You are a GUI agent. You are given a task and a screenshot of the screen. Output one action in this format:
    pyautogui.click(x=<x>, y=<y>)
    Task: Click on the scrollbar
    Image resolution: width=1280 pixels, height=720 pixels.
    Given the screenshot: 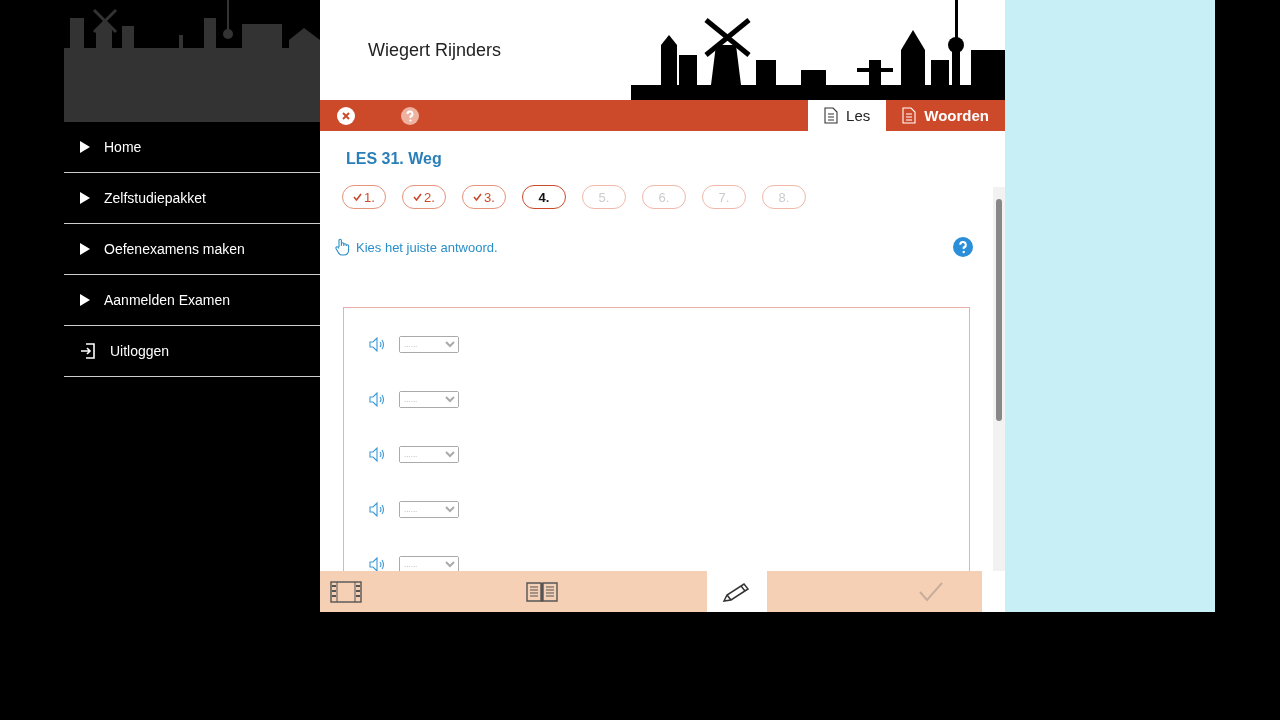 What is the action you would take?
    pyautogui.click(x=999, y=379)
    